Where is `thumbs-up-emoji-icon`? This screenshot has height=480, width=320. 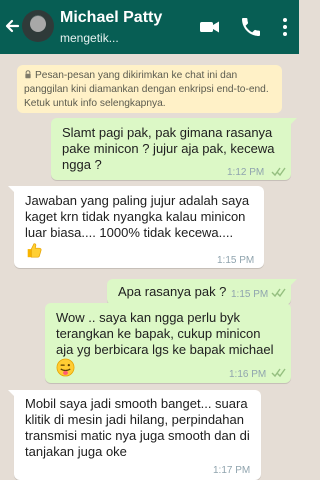
thumbs-up-emoji-icon is located at coordinates (34, 250).